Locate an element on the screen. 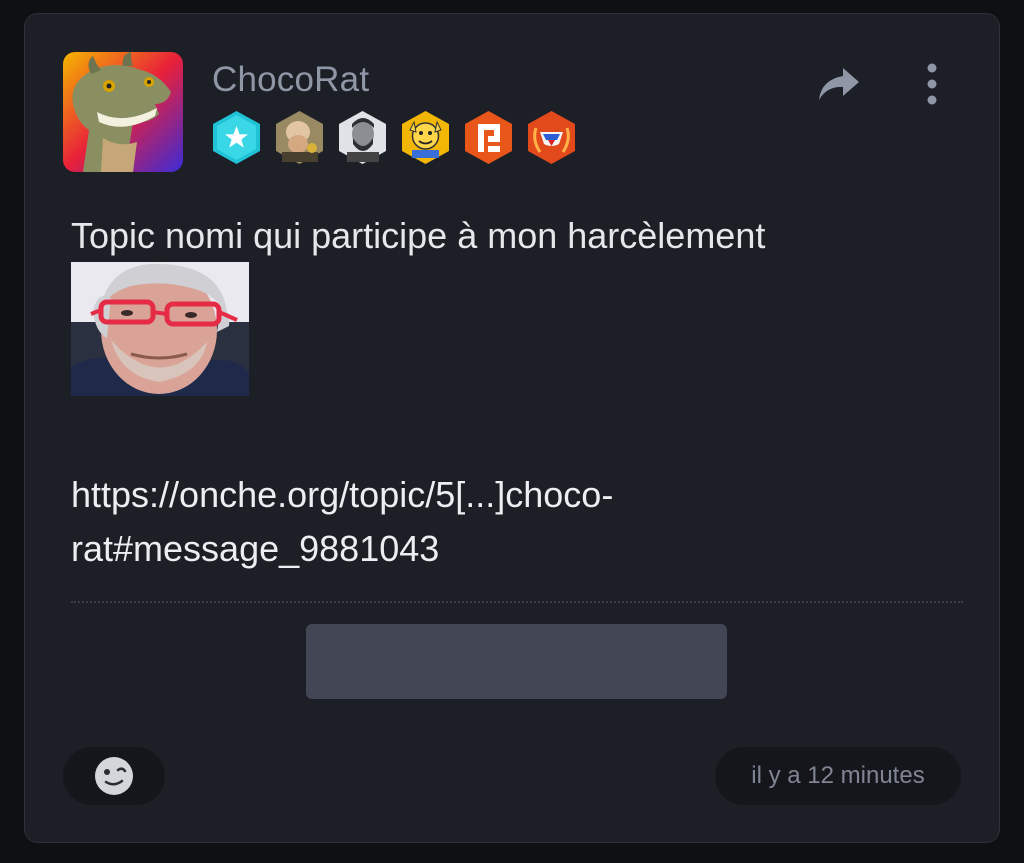 This screenshot has width=1024, height=863. star-badge-icon is located at coordinates (236, 137).